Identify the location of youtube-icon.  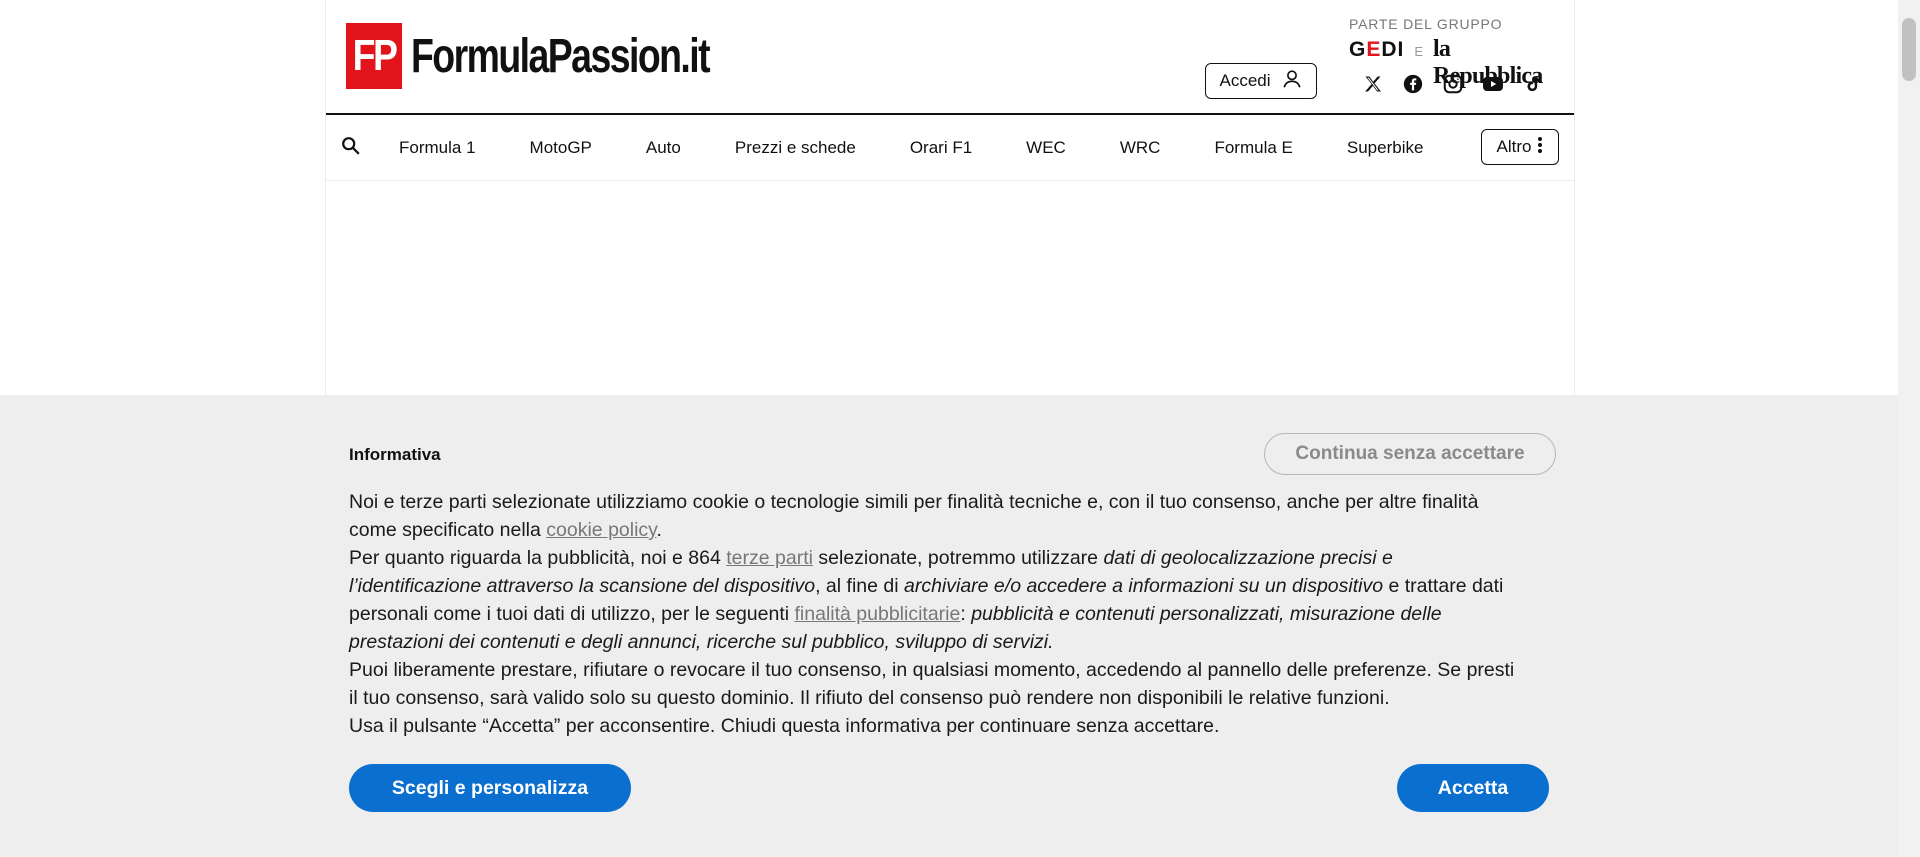
(1493, 84).